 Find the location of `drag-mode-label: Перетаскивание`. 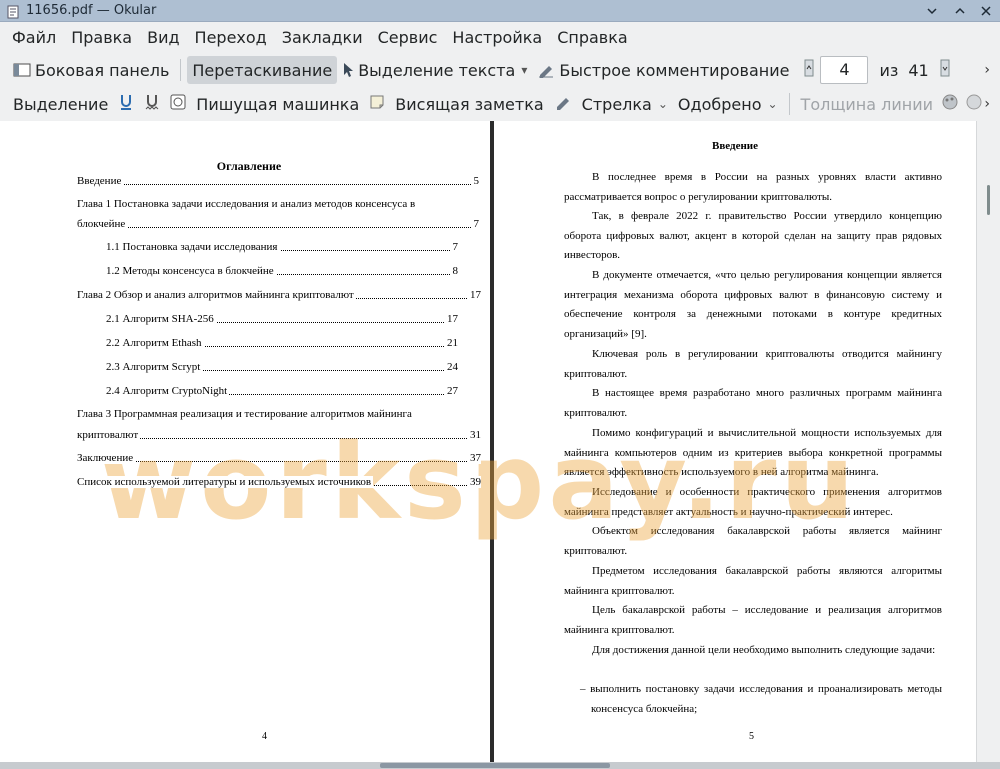

drag-mode-label: Перетаскивание is located at coordinates (262, 70).